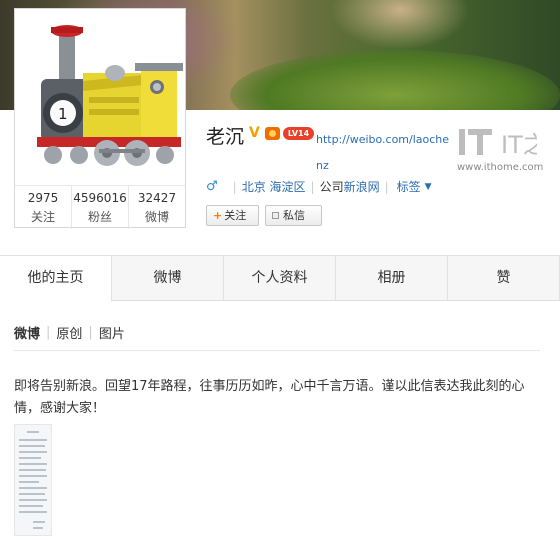 Image resolution: width=560 pixels, height=540 pixels. I want to click on plus-icon: +, so click(218, 215).